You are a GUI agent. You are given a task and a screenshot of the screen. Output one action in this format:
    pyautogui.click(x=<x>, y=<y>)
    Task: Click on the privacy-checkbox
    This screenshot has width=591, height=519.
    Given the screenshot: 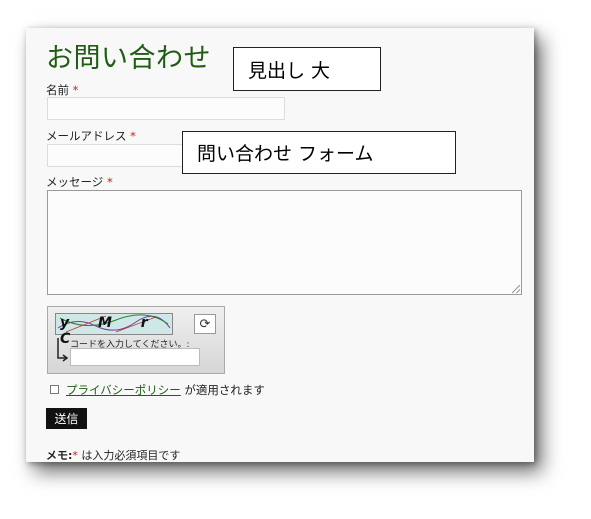 What is the action you would take?
    pyautogui.click(x=54, y=389)
    